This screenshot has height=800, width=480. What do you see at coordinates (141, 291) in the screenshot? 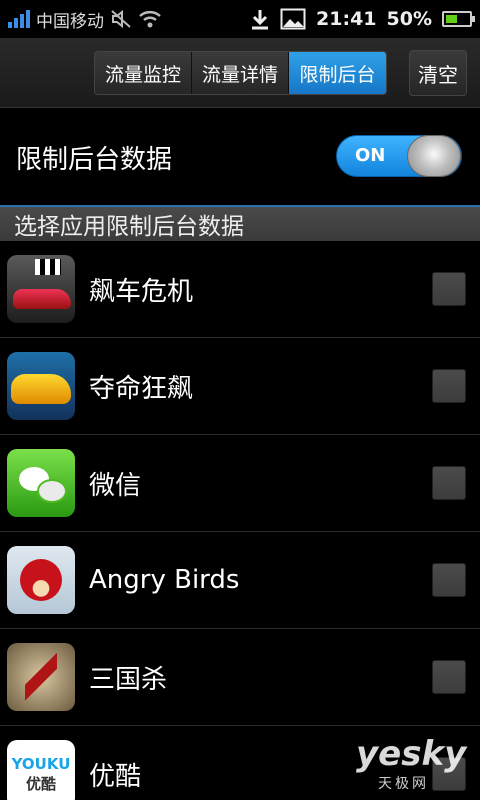
I see `app-name: 飙车危机` at bounding box center [141, 291].